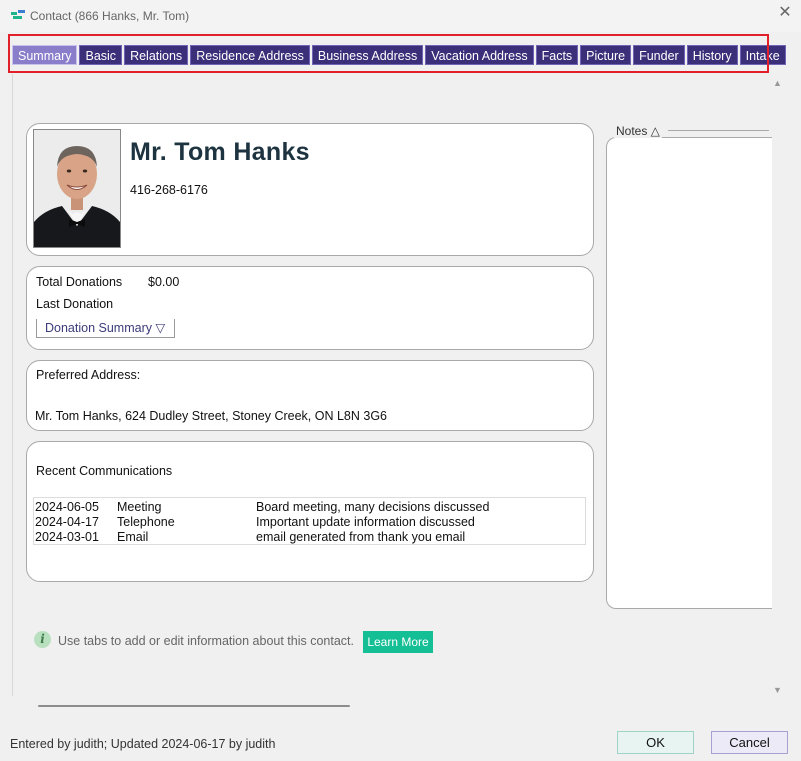  Describe the element at coordinates (220, 152) in the screenshot. I see `contact-name: Mr. Tom Hanks` at that location.